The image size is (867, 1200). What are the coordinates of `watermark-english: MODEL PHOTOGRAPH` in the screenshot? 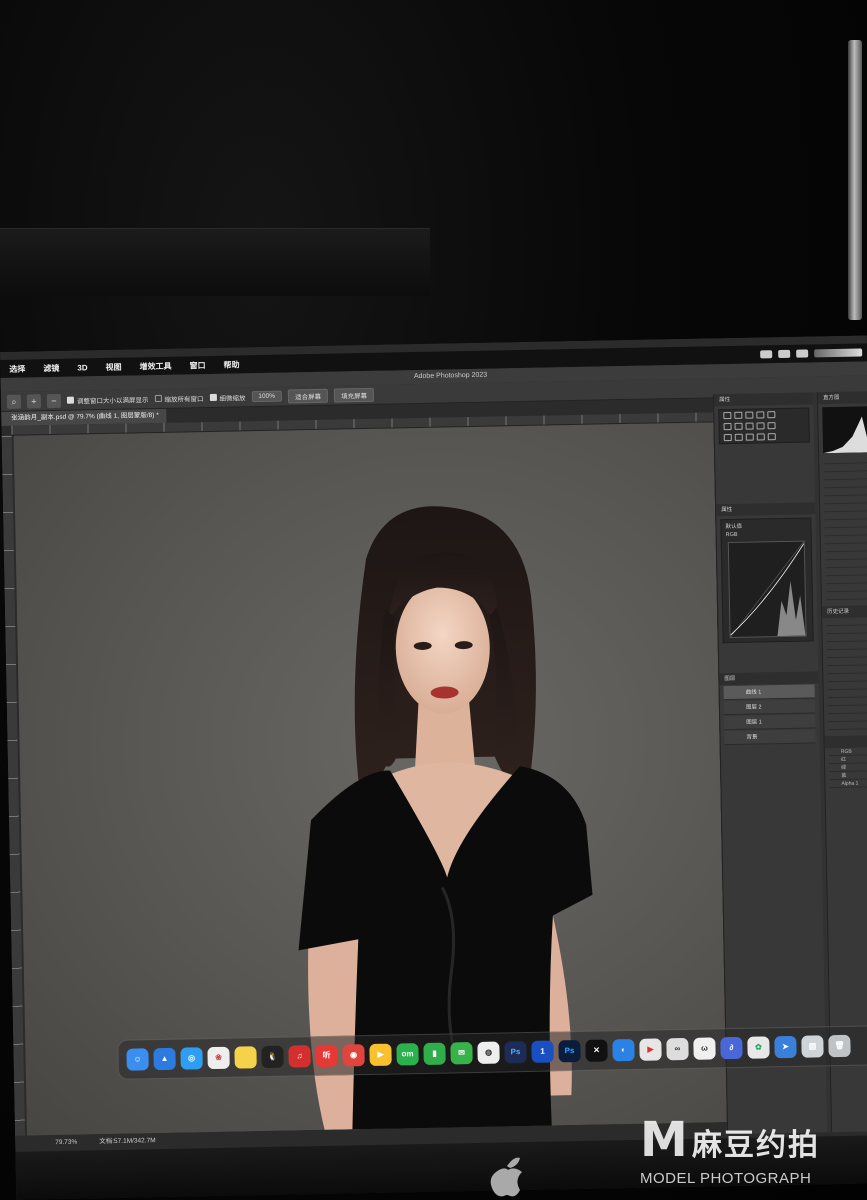 It's located at (726, 1178).